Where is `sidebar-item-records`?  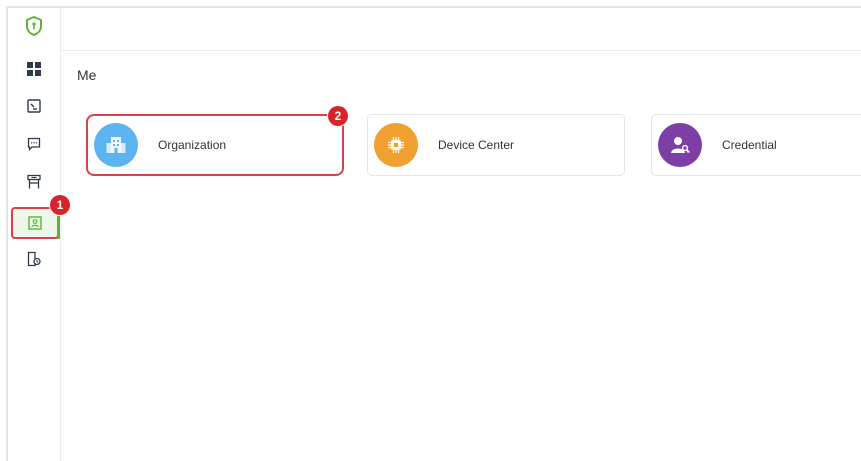
sidebar-item-records is located at coordinates (34, 259).